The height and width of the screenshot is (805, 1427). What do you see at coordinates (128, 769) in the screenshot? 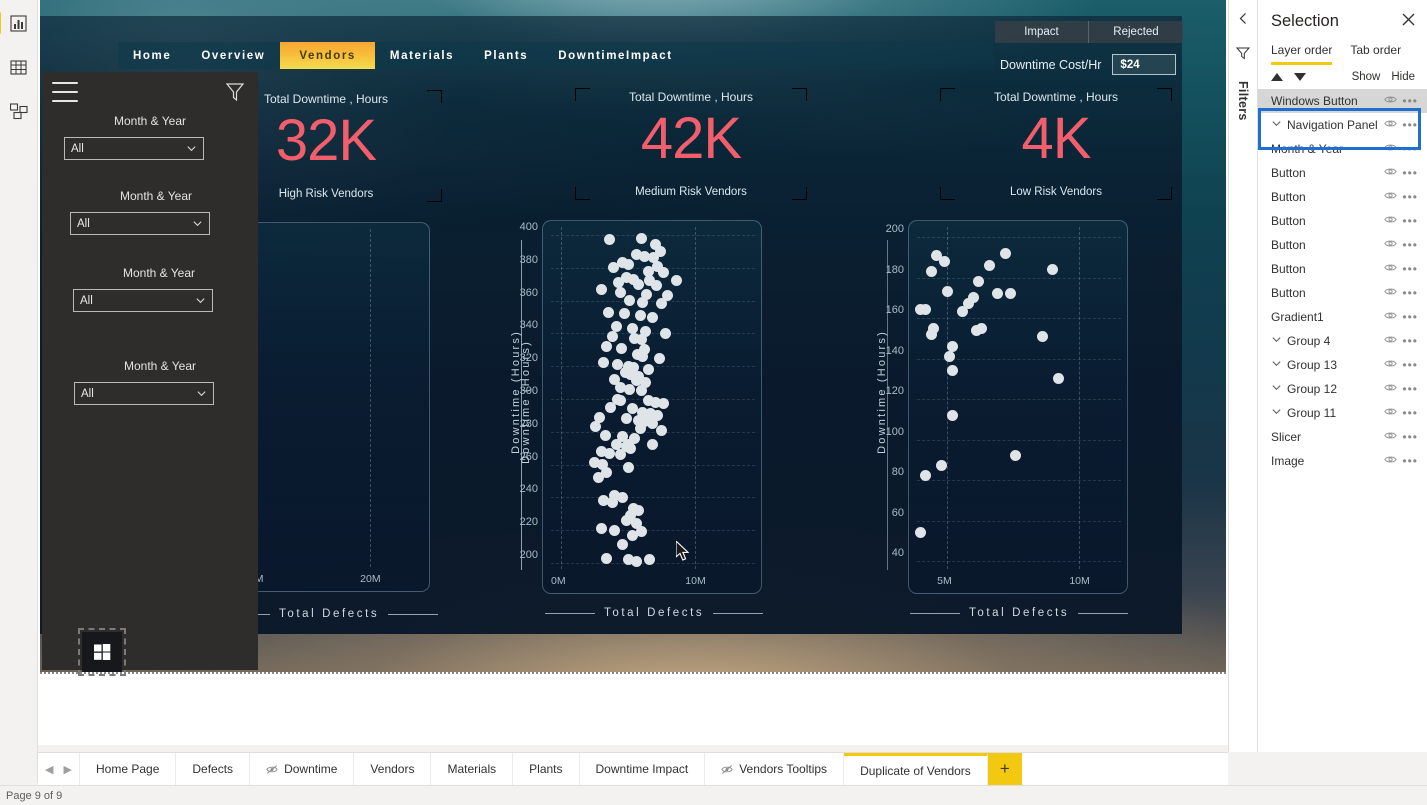
I see `page-tab-home-page: Home Page` at bounding box center [128, 769].